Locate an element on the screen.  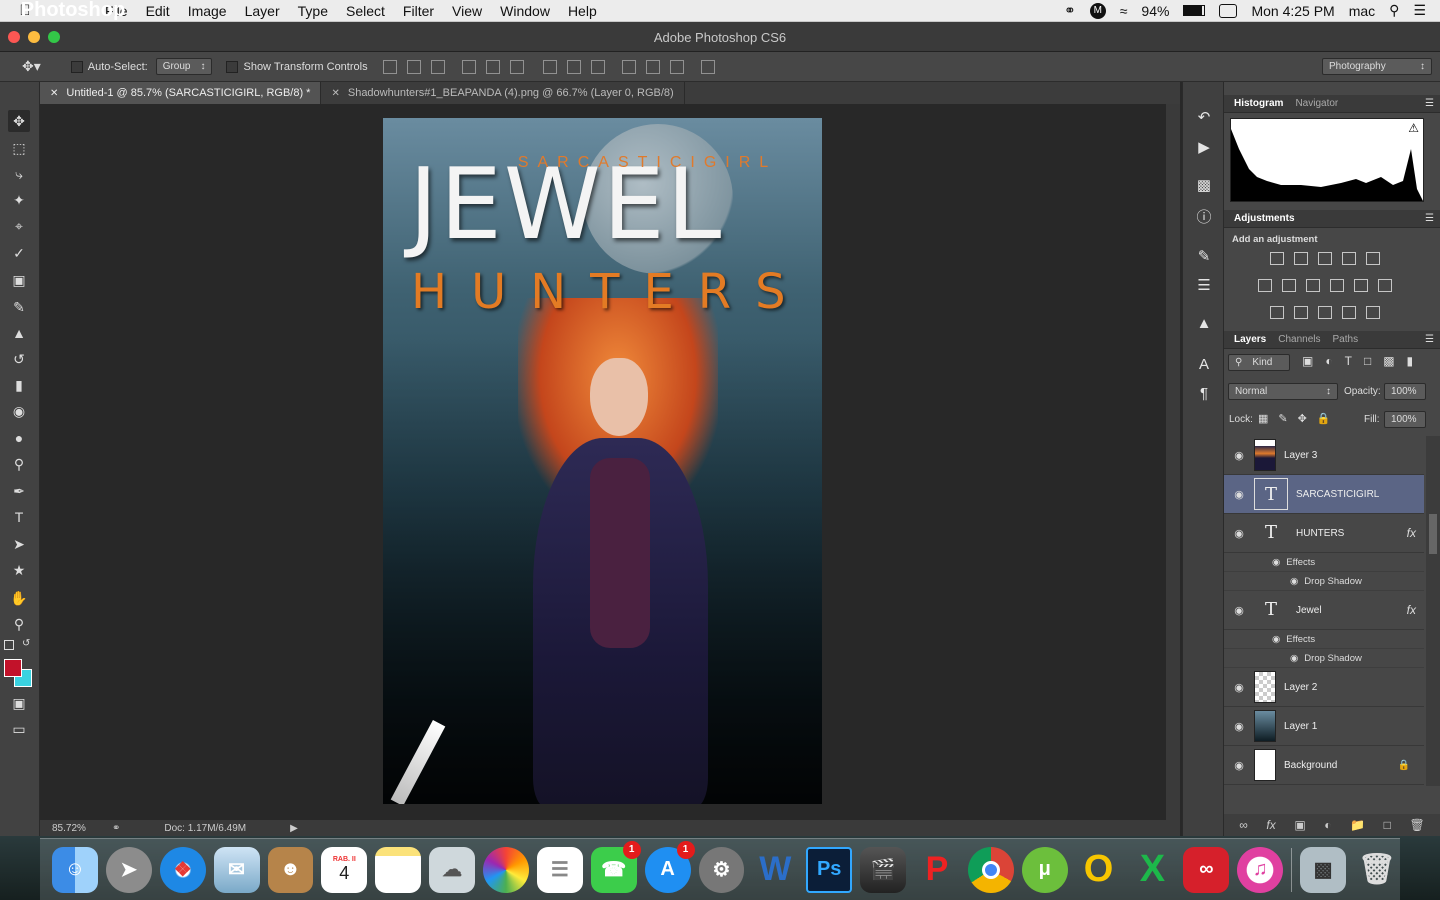
launchpad-icon: ➤ is located at coordinates (128, 869).